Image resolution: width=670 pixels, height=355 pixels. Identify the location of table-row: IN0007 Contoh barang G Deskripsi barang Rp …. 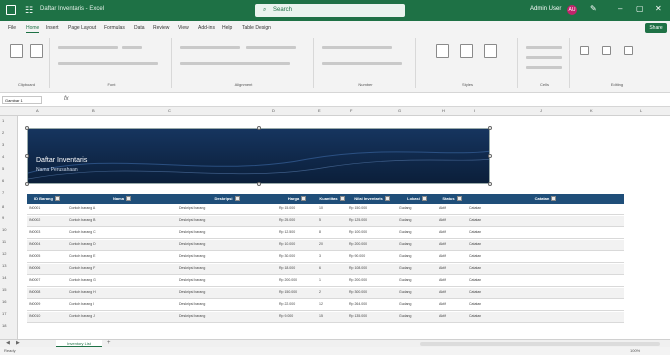
(325, 281).